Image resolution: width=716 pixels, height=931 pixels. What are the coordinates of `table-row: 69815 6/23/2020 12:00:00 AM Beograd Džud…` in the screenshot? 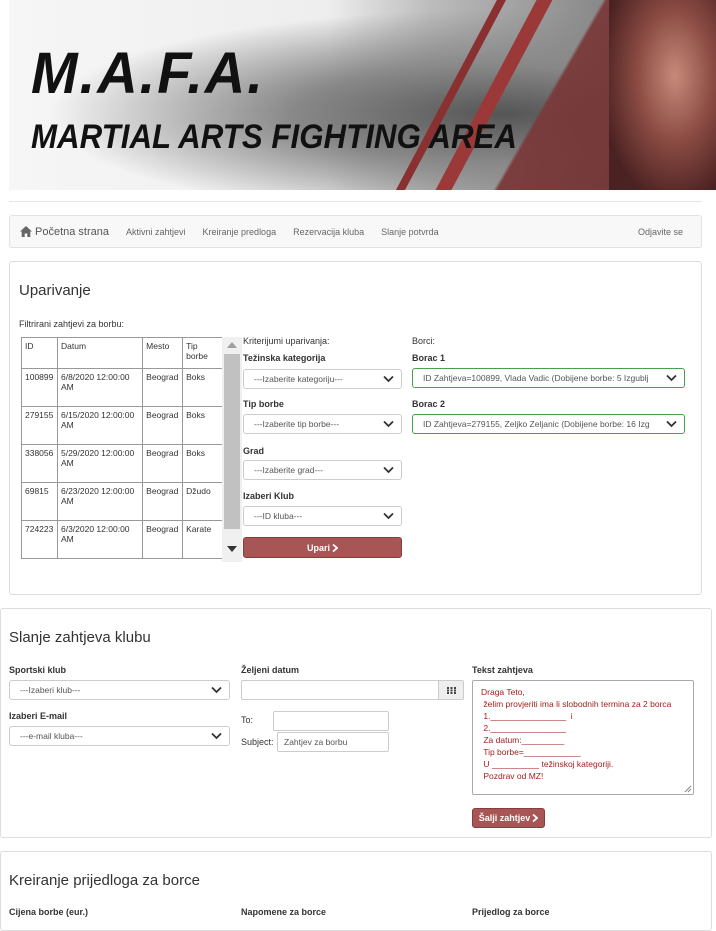 It's located at (122, 501).